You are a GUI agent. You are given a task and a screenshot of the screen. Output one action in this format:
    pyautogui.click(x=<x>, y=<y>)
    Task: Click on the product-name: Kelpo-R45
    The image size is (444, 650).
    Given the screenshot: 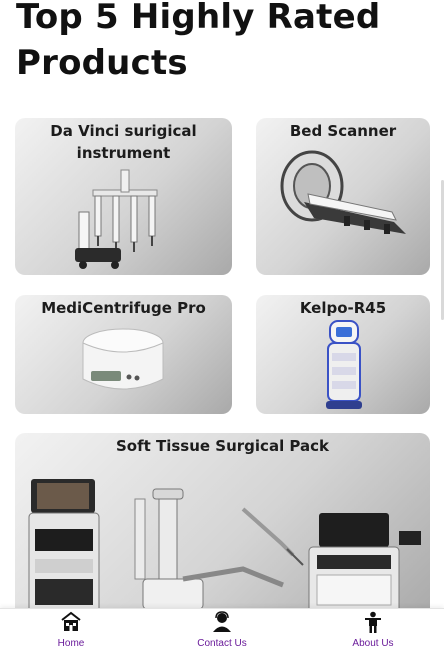 What is the action you would take?
    pyautogui.click(x=343, y=308)
    